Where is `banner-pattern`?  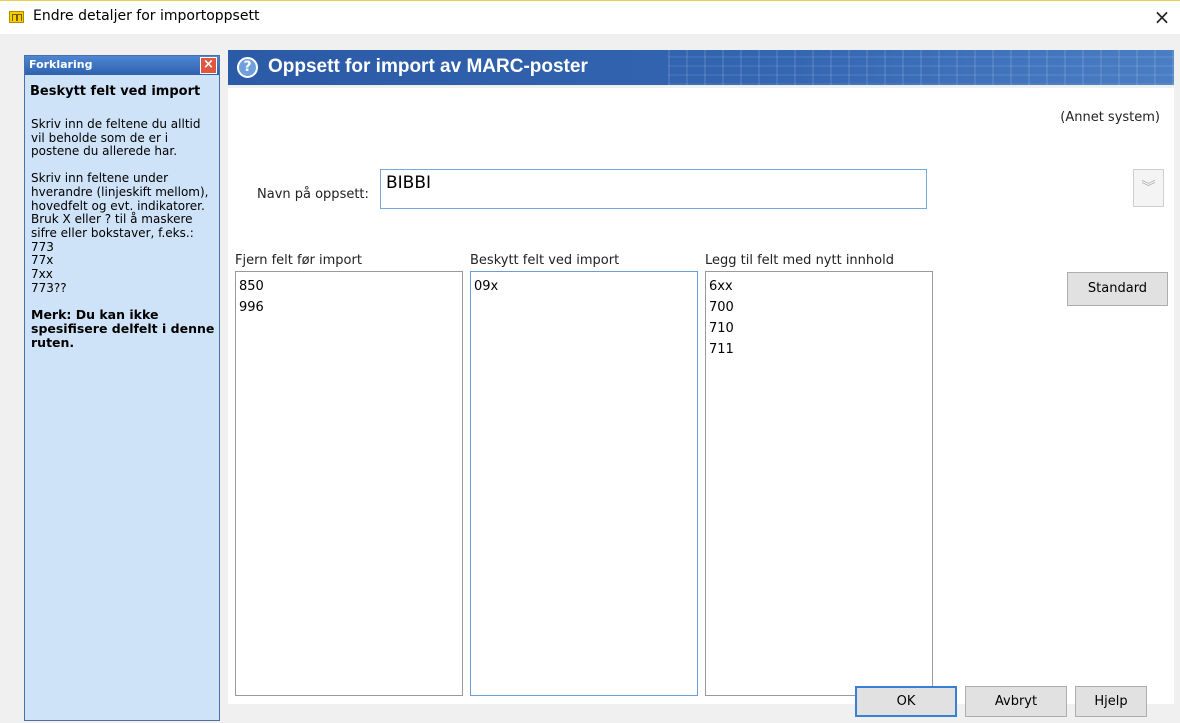 banner-pattern is located at coordinates (921, 67).